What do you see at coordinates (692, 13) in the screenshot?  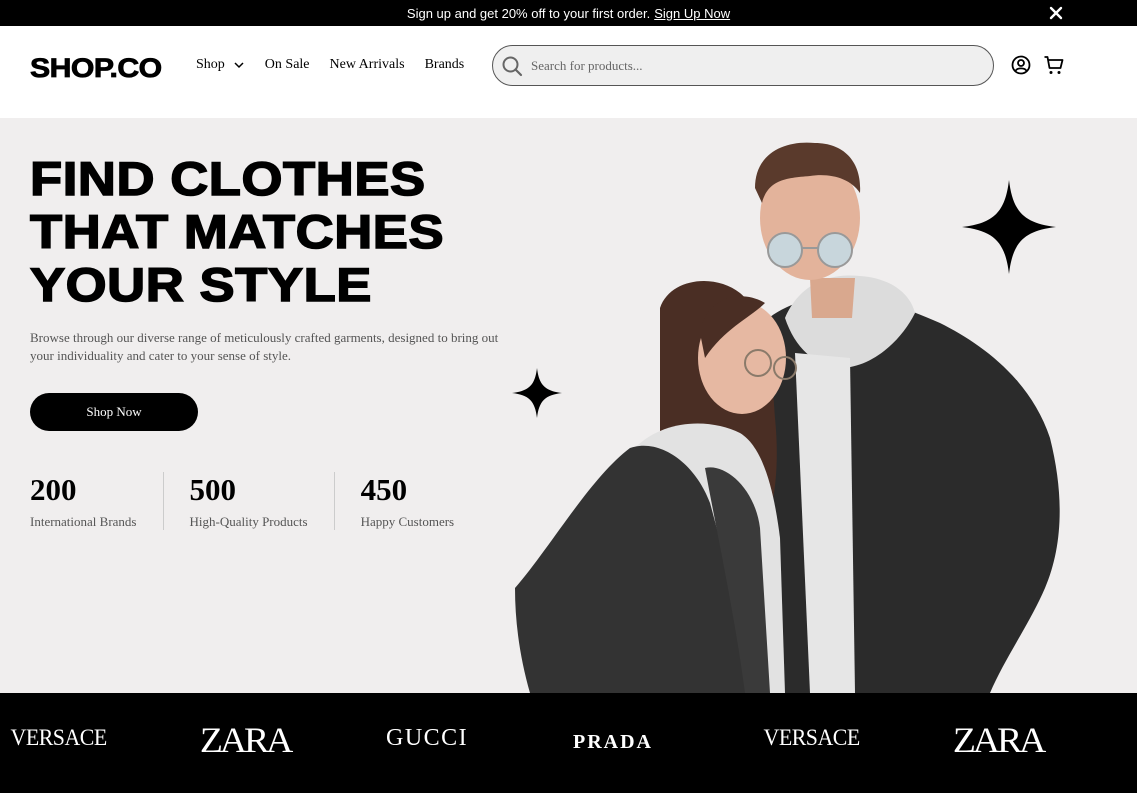 I see `sign-up-link: Sign Up Now` at bounding box center [692, 13].